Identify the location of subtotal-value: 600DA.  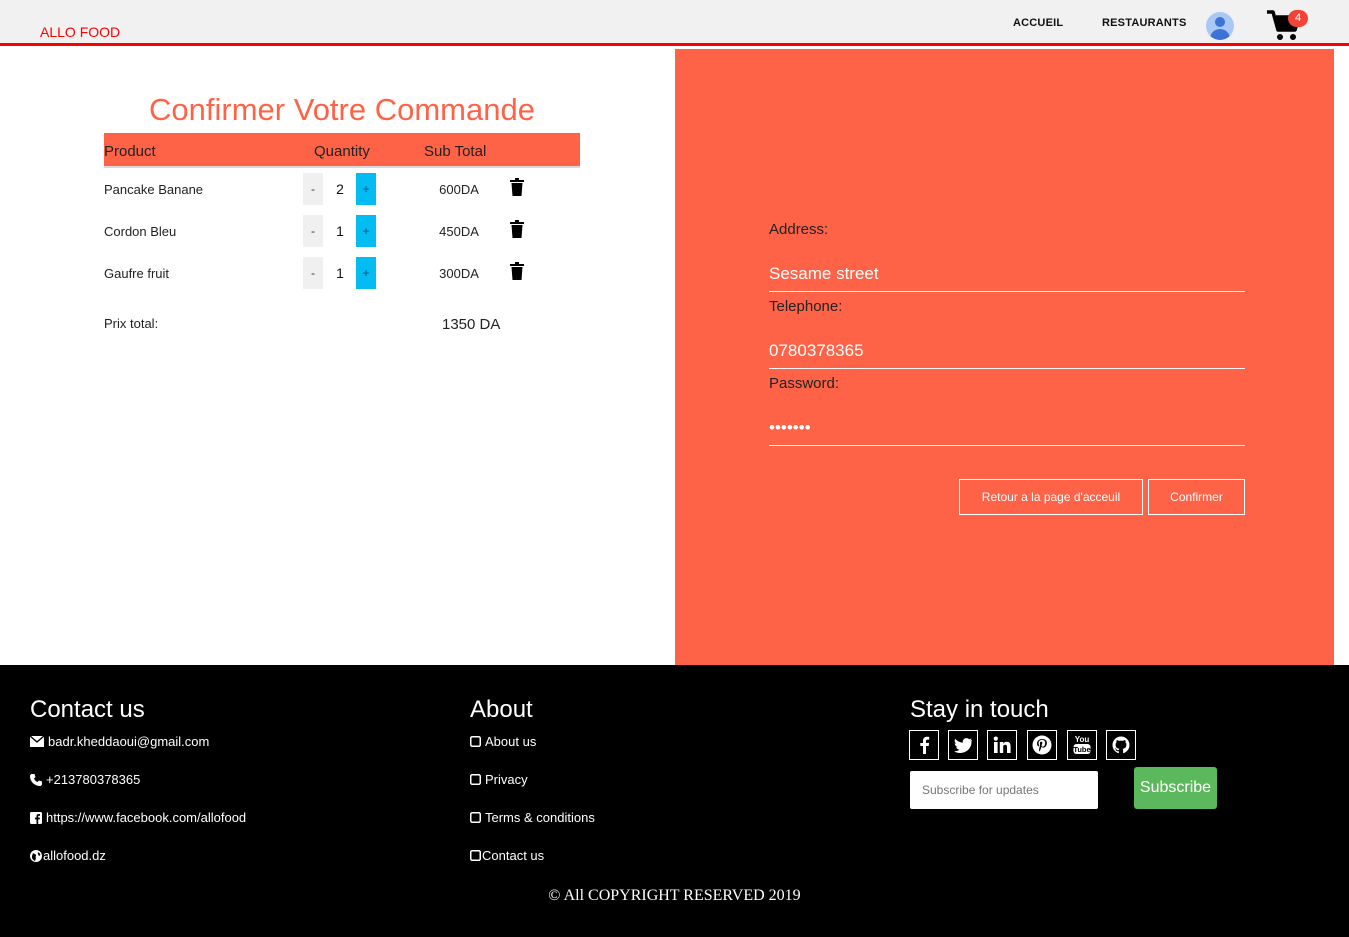
(459, 189).